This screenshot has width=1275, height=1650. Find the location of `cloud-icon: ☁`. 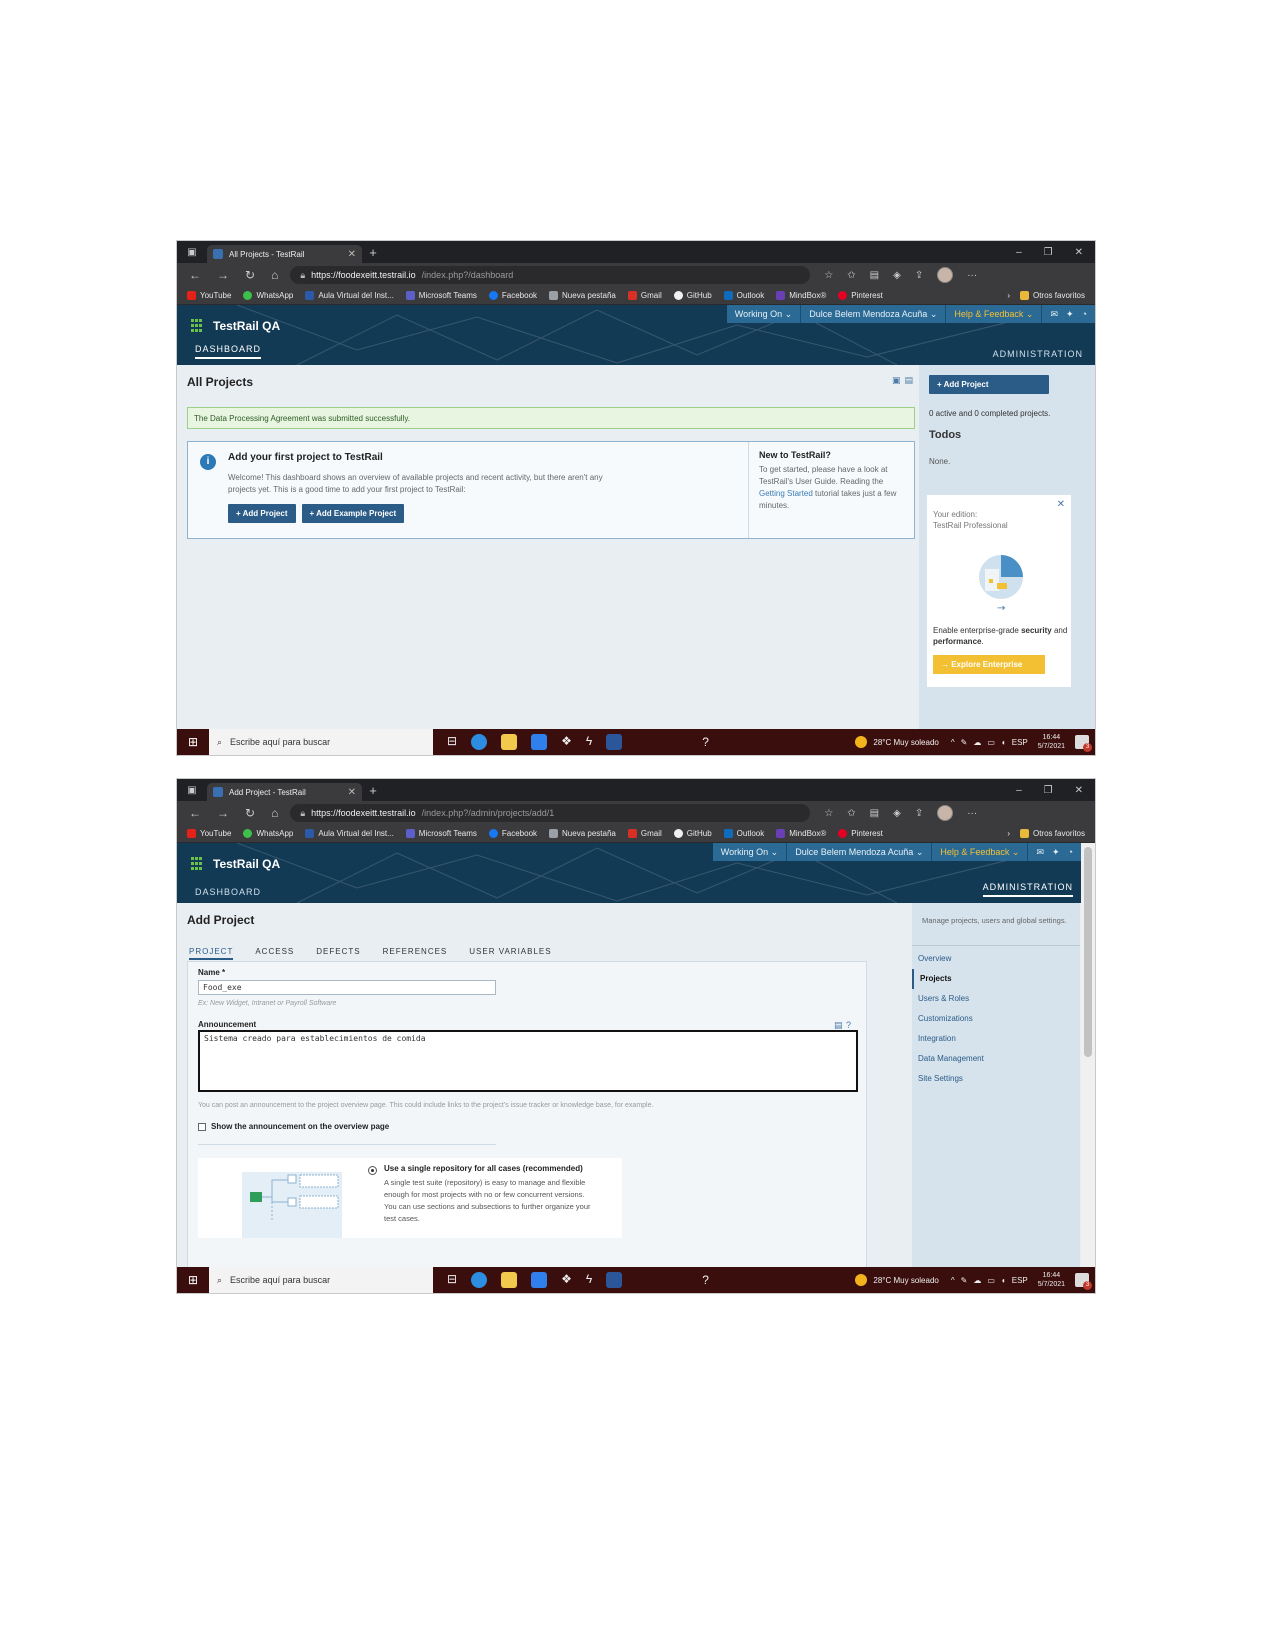

cloud-icon: ☁ is located at coordinates (977, 1280).